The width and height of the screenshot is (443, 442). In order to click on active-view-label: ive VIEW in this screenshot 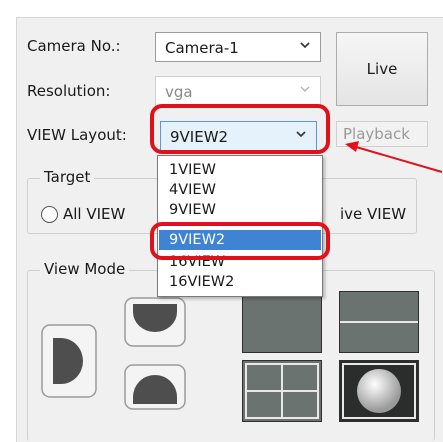, I will do `click(373, 214)`.